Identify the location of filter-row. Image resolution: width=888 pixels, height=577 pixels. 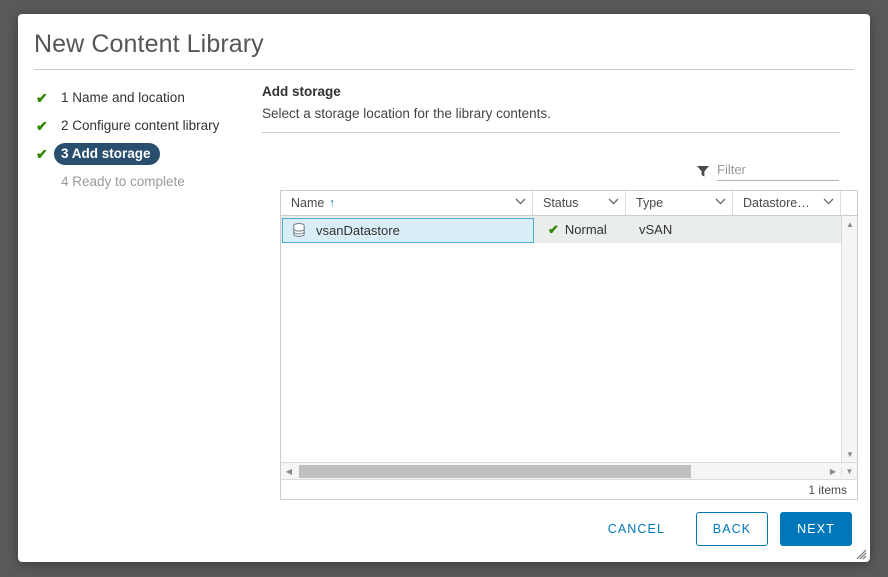
(551, 171).